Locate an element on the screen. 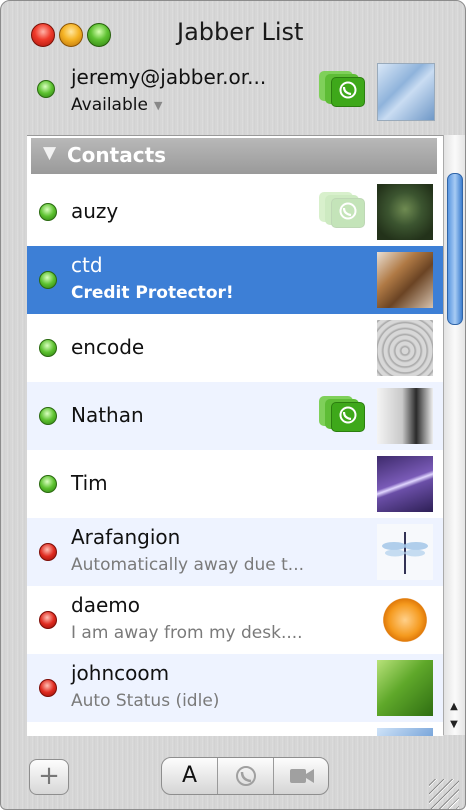 The image size is (466, 810). contact-status-text: Auto Status (idle) is located at coordinates (145, 701).